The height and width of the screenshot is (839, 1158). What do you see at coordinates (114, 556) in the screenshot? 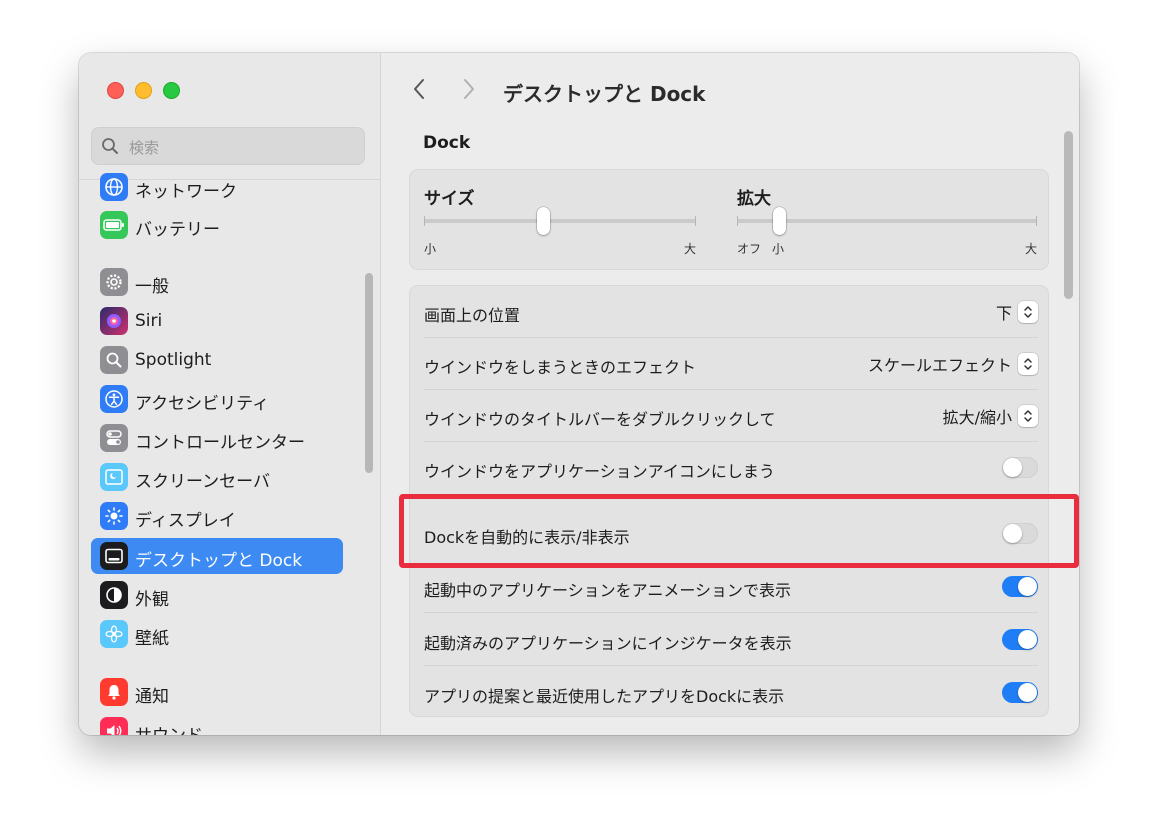
I see `dock-icon` at bounding box center [114, 556].